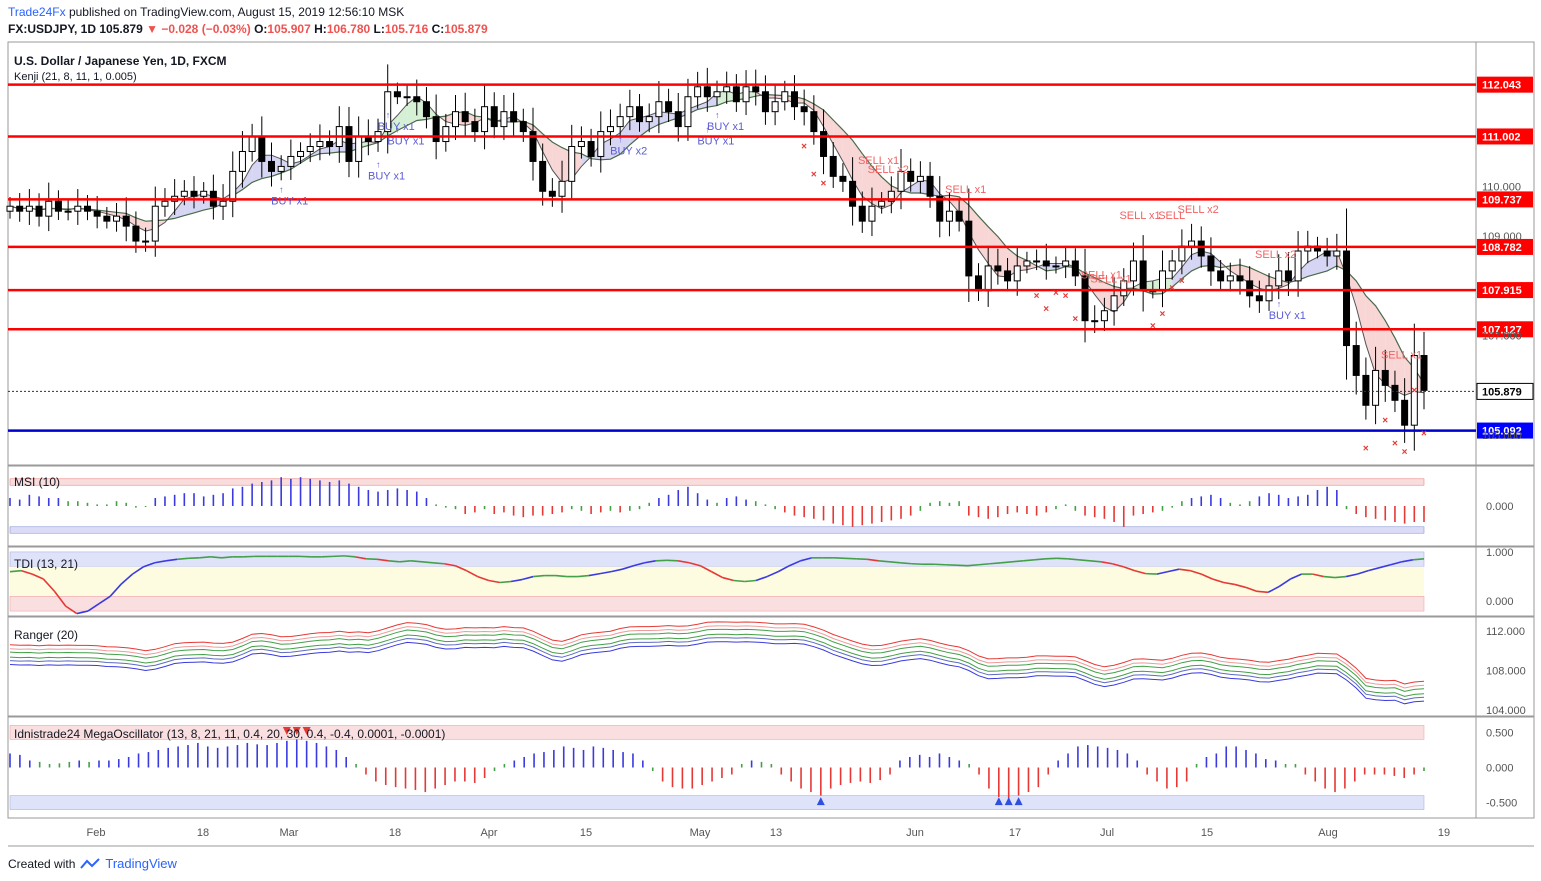 The width and height of the screenshot is (1541, 881). Describe the element at coordinates (717, 581) in the screenshot. I see `tdi-mid-band` at that location.